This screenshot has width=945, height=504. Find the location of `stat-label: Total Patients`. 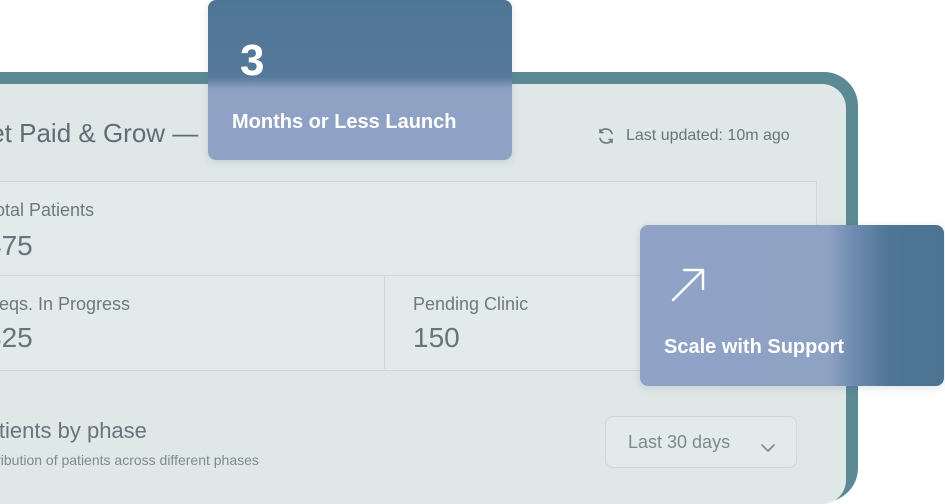

stat-label: Total Patients is located at coordinates (47, 210).